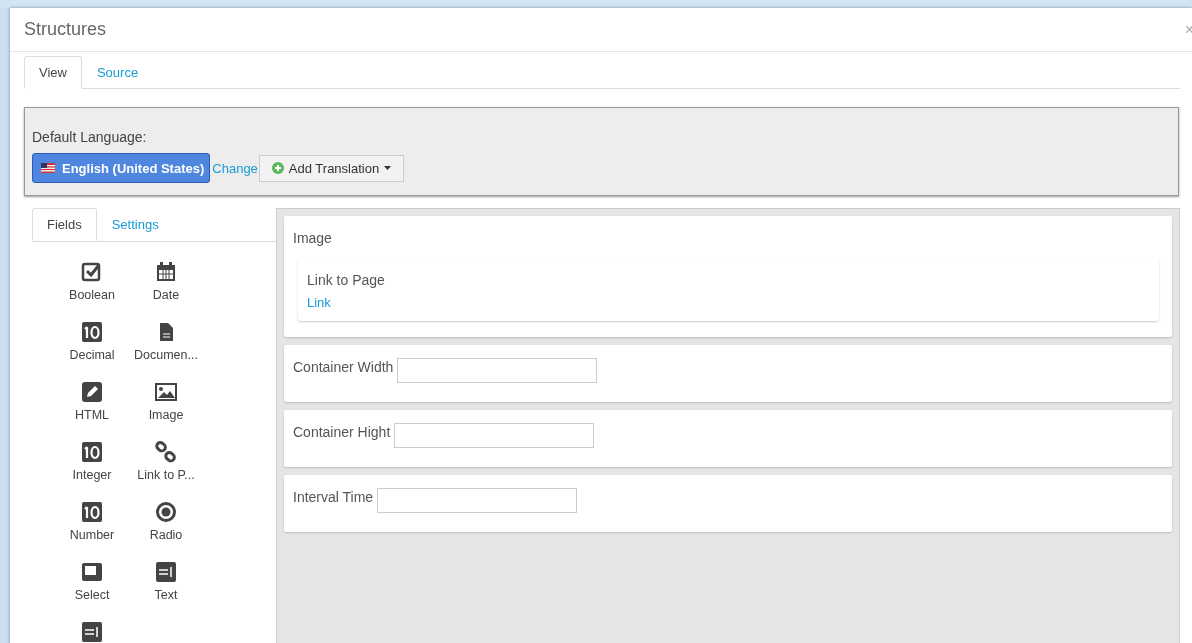 The height and width of the screenshot is (643, 1192). Describe the element at coordinates (166, 572) in the screenshot. I see `text-icon` at that location.